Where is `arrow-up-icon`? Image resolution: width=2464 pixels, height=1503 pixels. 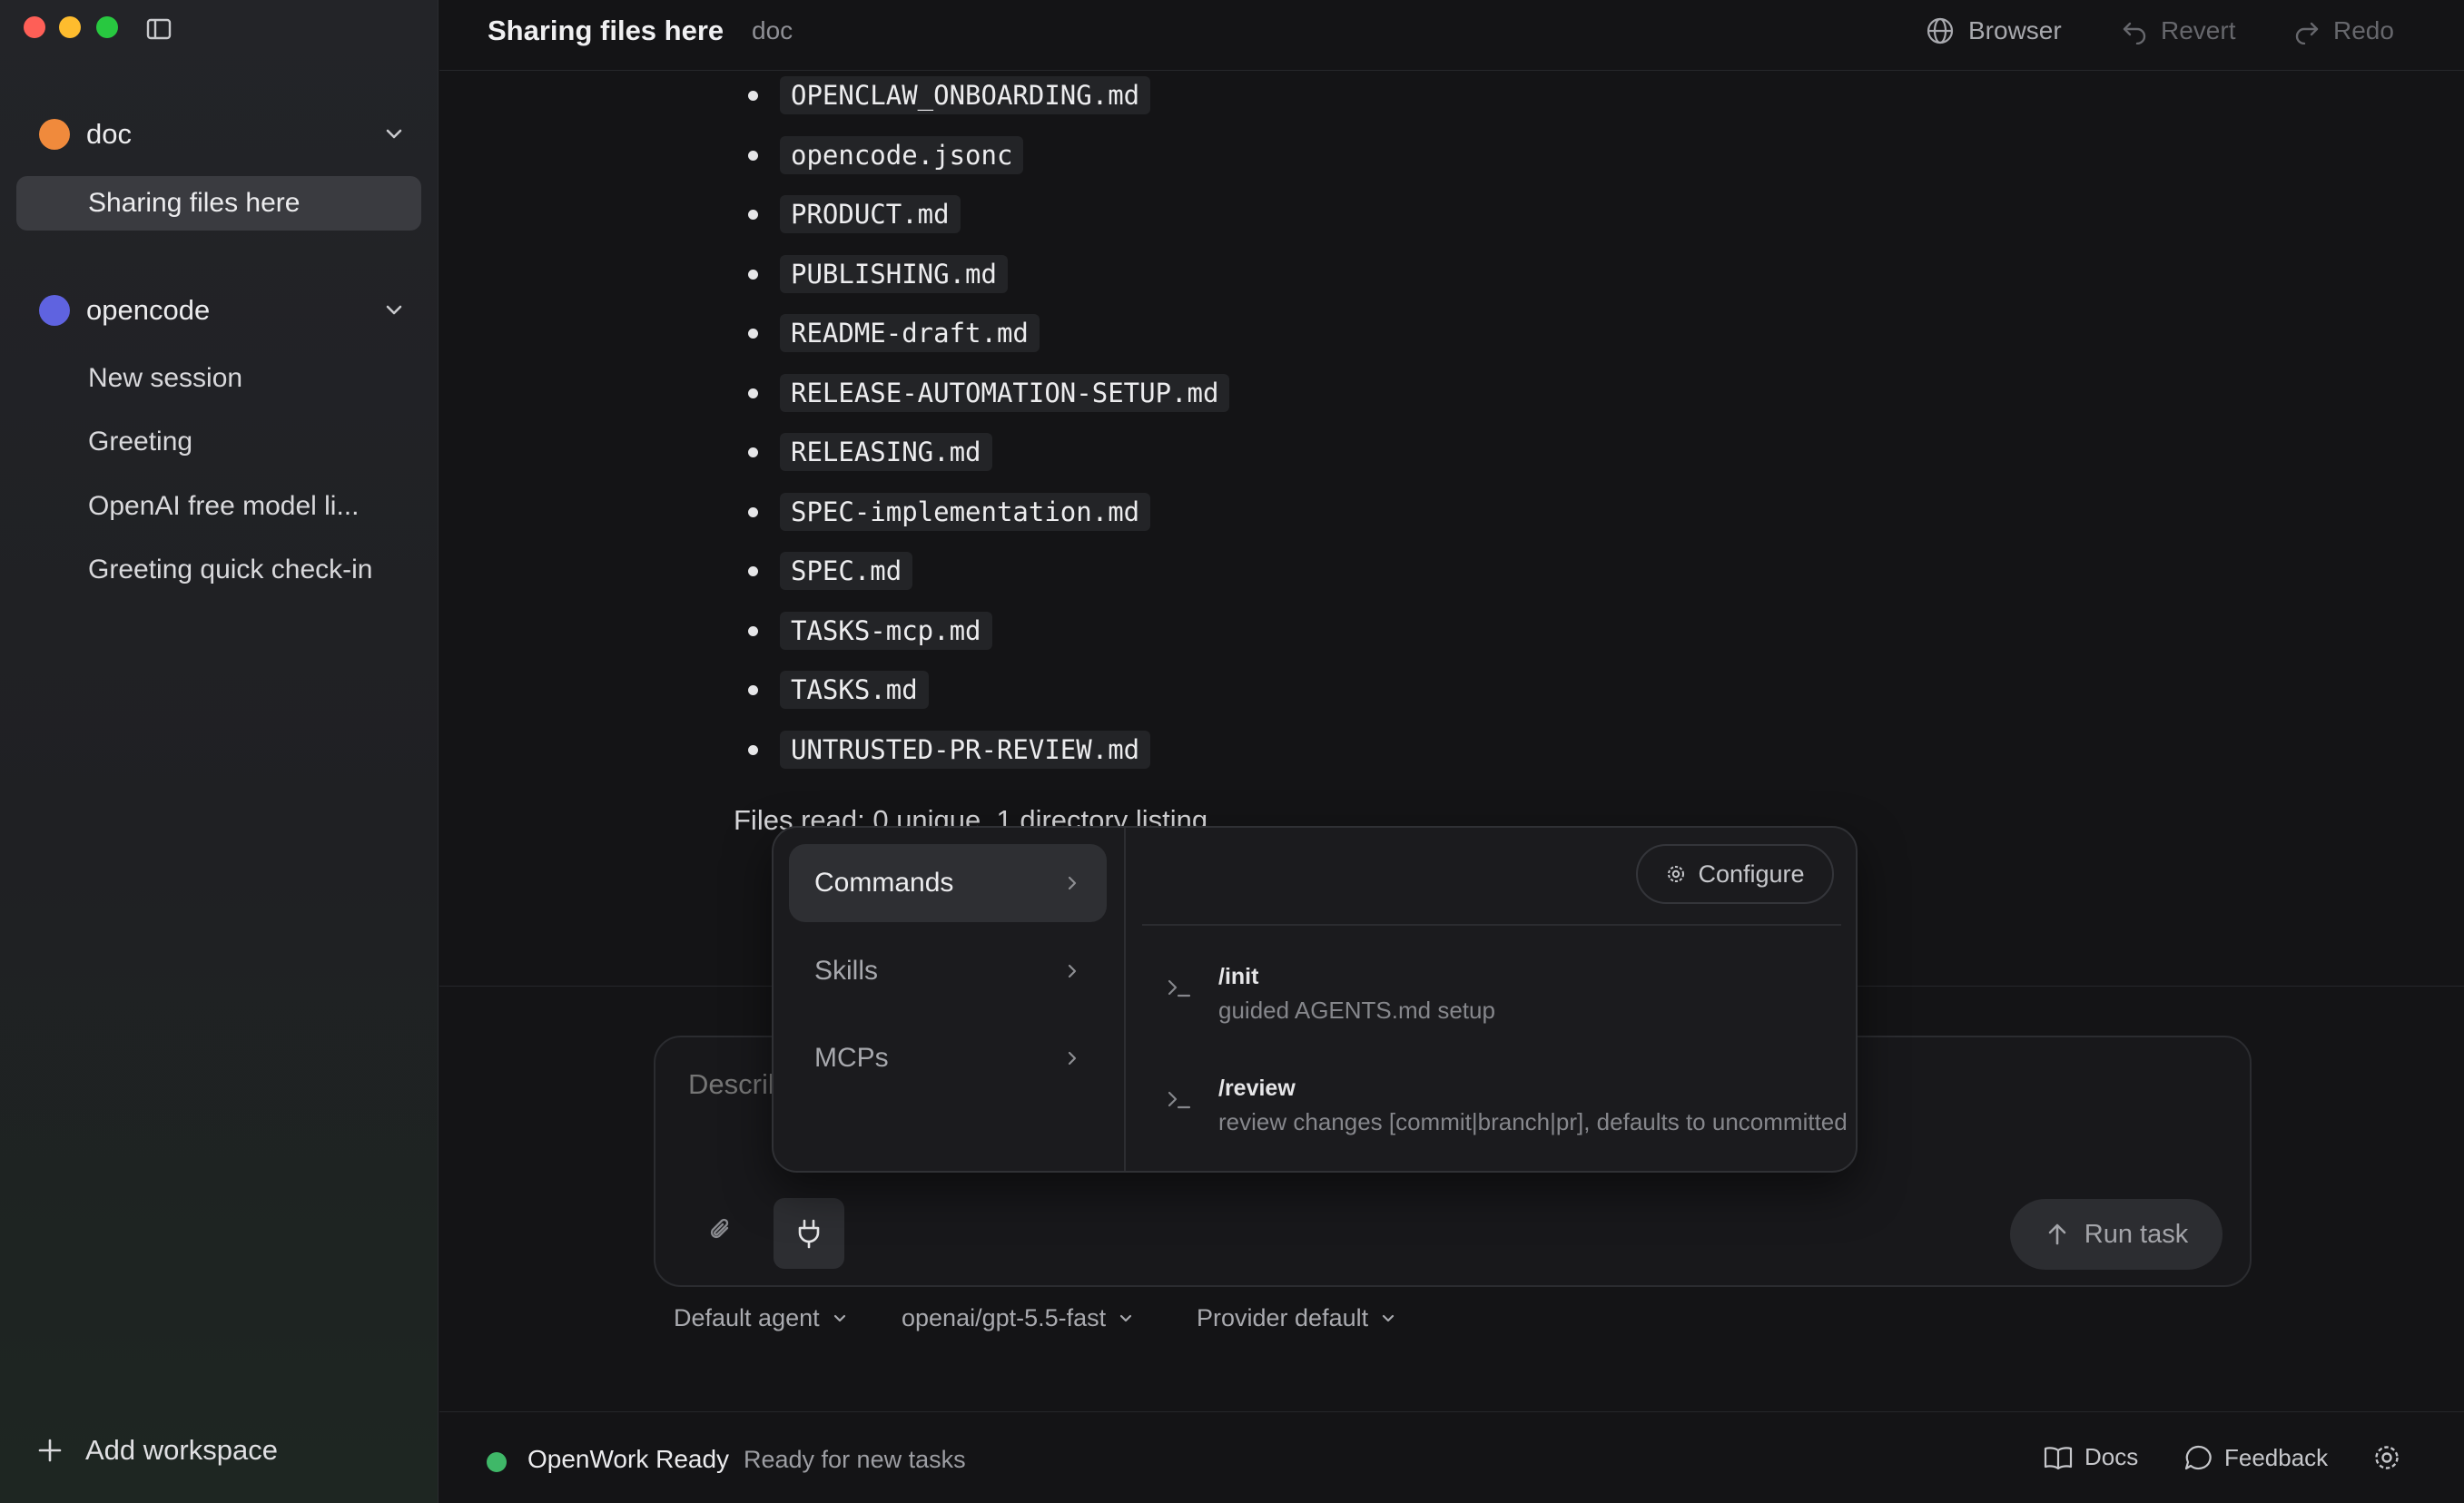
arrow-up-icon is located at coordinates (2057, 1234).